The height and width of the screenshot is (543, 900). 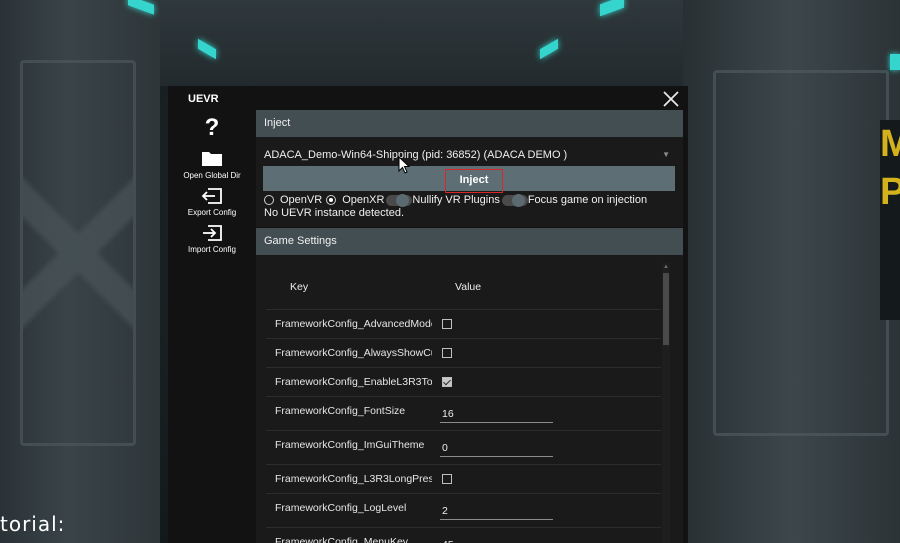 I want to click on nullify-vr-plugins-toggle, so click(x=399, y=200).